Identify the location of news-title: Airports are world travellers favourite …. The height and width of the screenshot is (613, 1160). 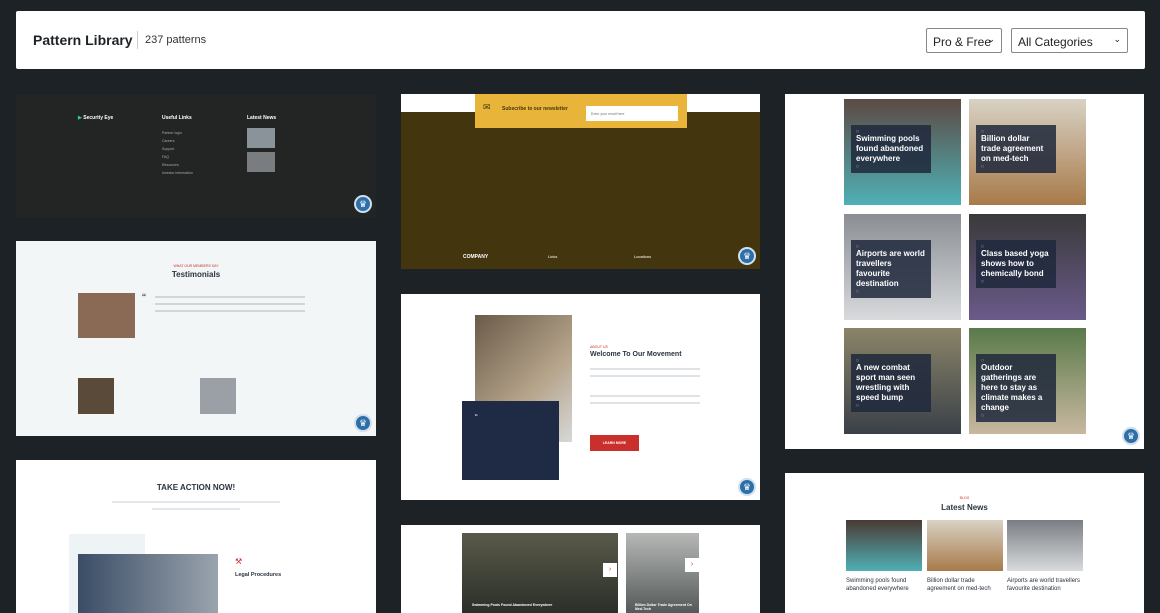
(1044, 585).